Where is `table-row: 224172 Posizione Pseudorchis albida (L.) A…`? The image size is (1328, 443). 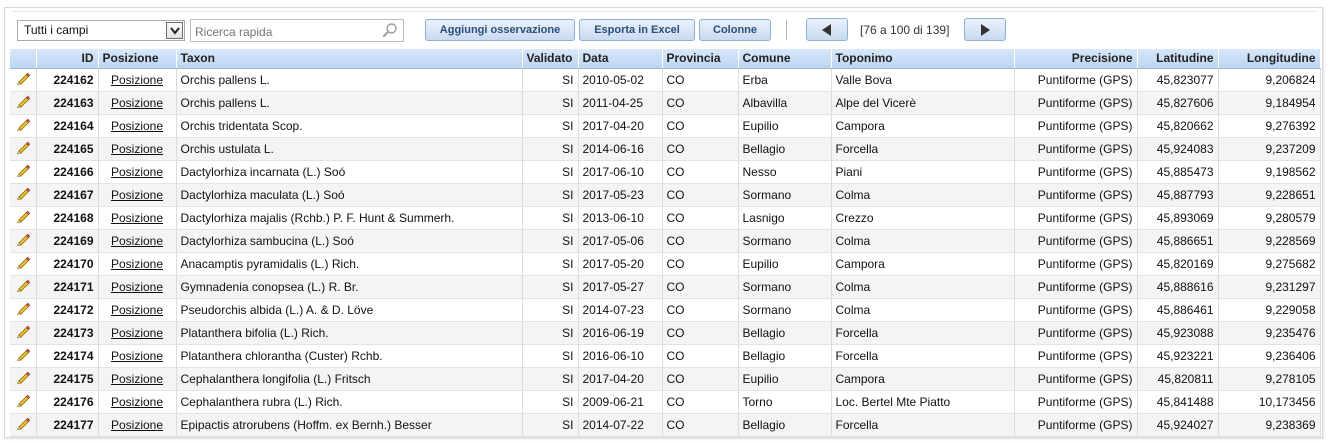
table-row: 224172 Posizione Pseudorchis albida (L.) A… is located at coordinates (665, 310).